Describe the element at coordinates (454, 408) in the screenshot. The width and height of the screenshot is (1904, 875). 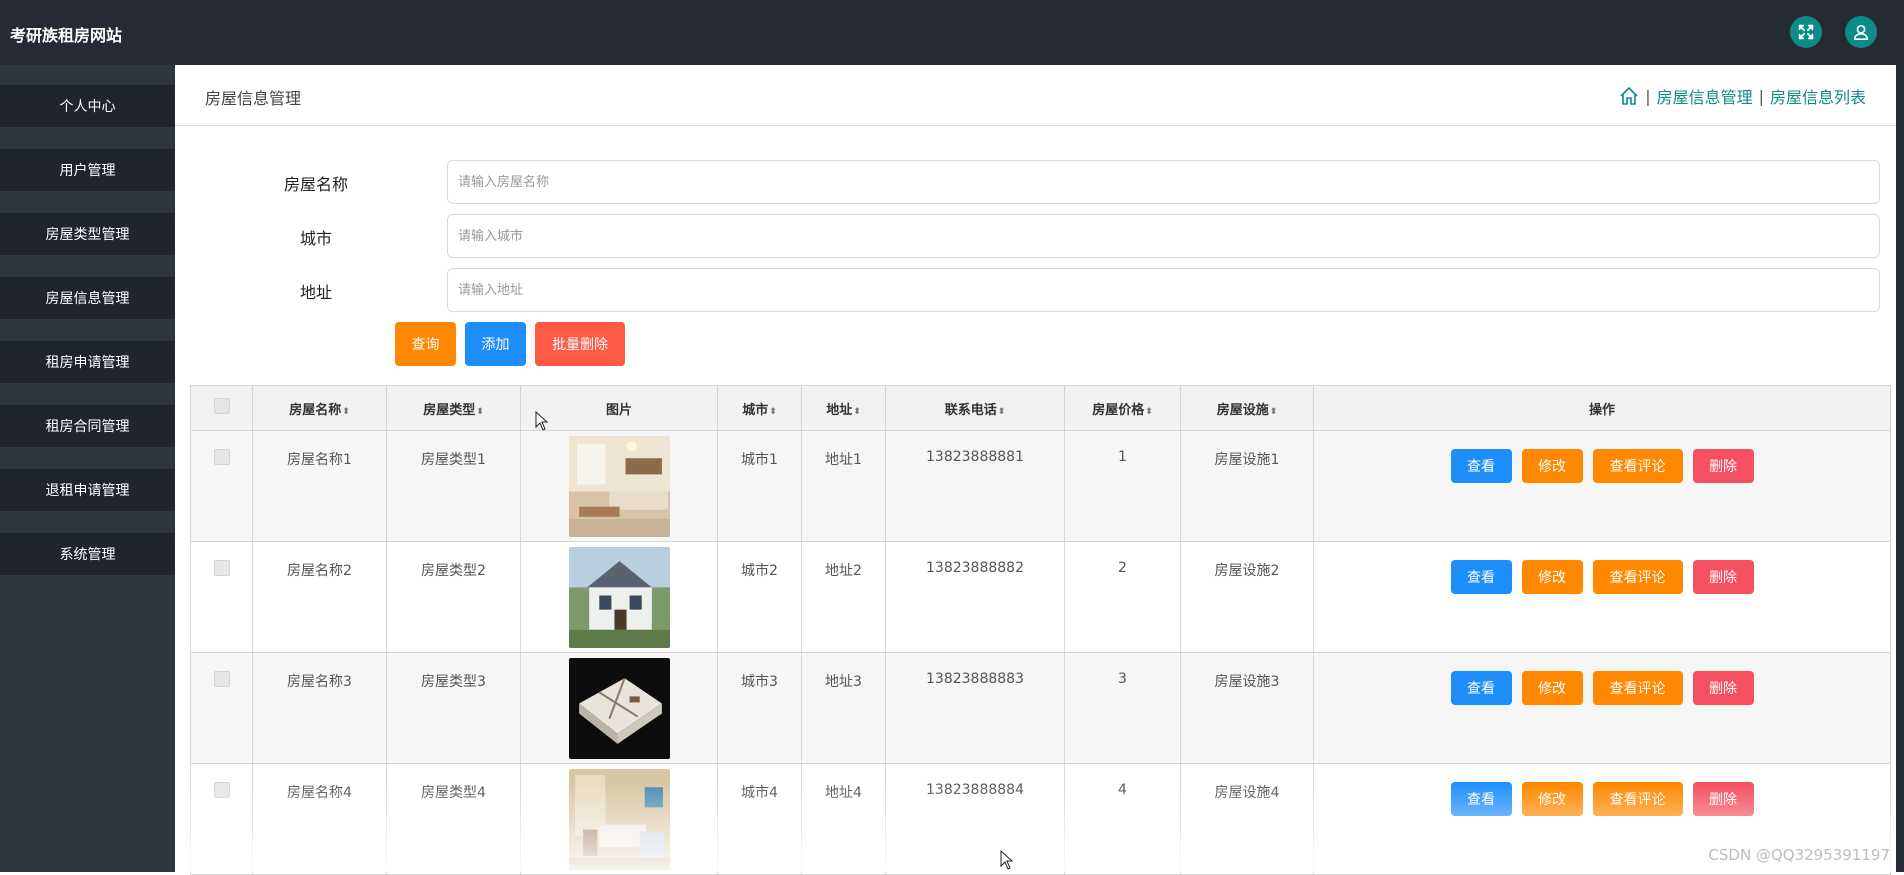
I see `column-header-house-type: 房屋类型⬍` at that location.